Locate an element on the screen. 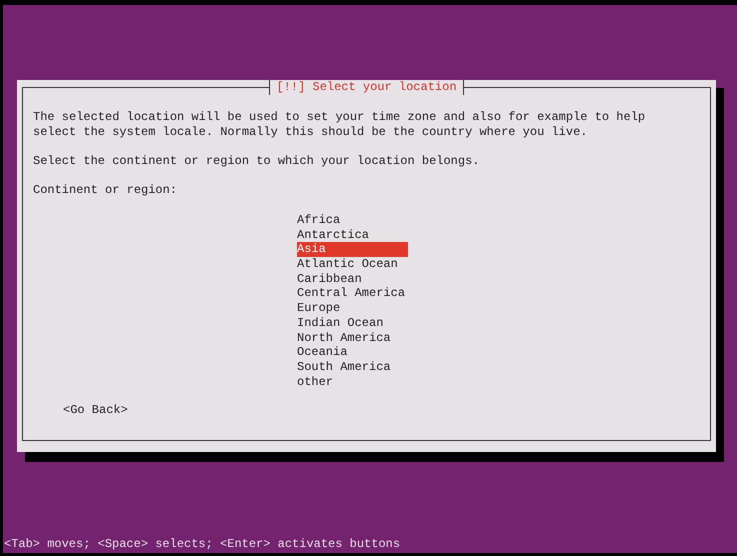 The image size is (737, 556). description-text: The selected location will be used to set your time zone and also for example to help select the system locale. Normally this should be the country where you live. is located at coordinates (339, 125).